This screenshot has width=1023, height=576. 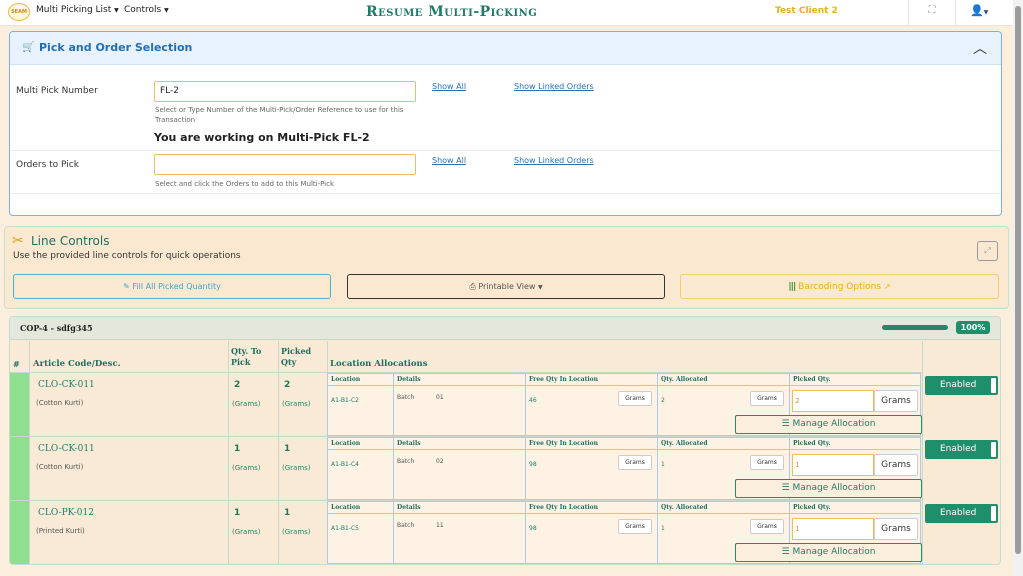 What do you see at coordinates (285, 164) in the screenshot?
I see `orders-to-pick-input` at bounding box center [285, 164].